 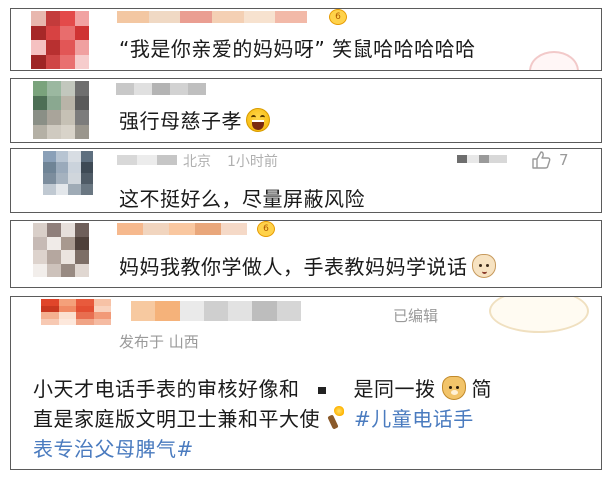 I want to click on comment-card-2: 强行母慈子孝, so click(x=306, y=110).